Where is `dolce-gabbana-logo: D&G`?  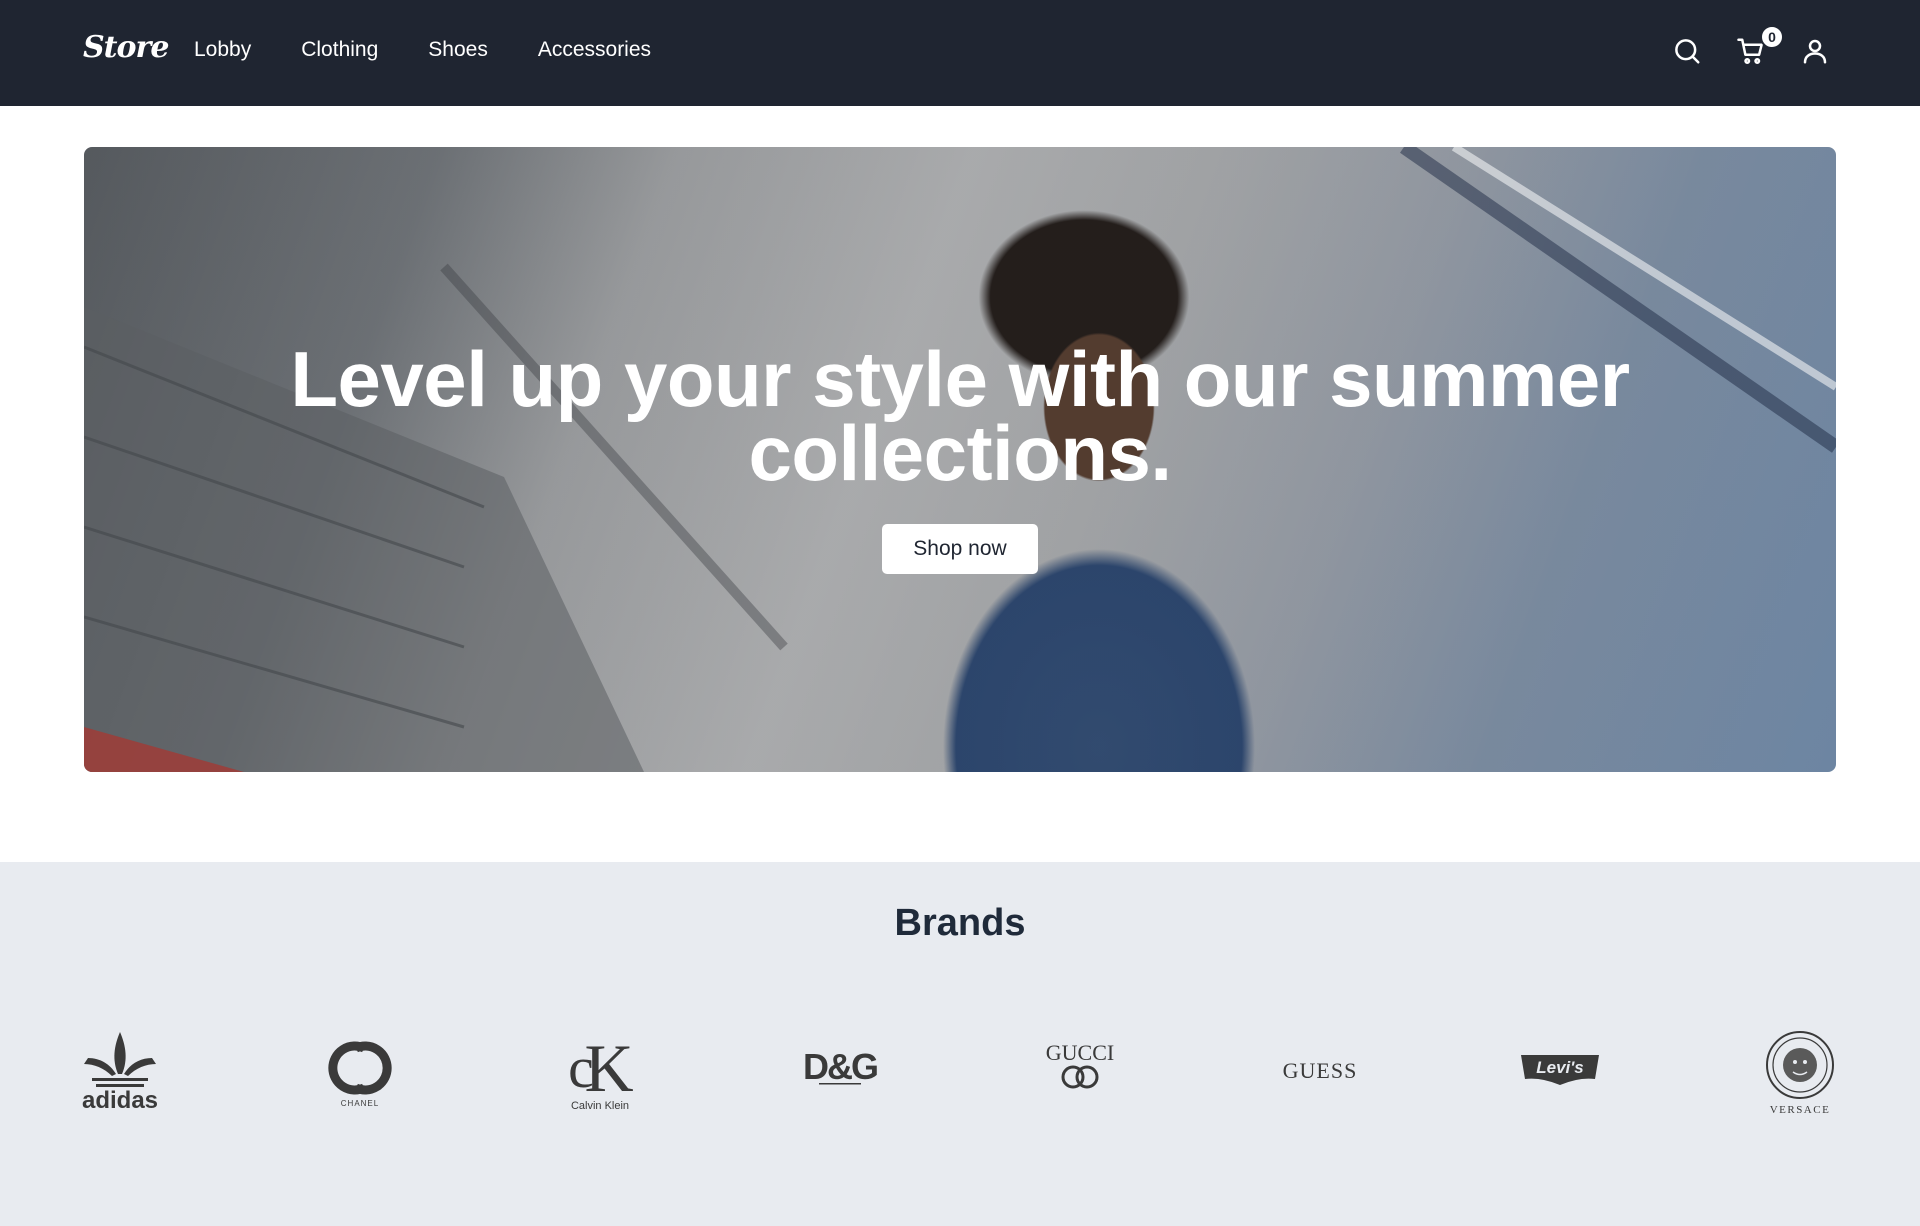 dolce-gabbana-logo: D&G is located at coordinates (841, 1066).